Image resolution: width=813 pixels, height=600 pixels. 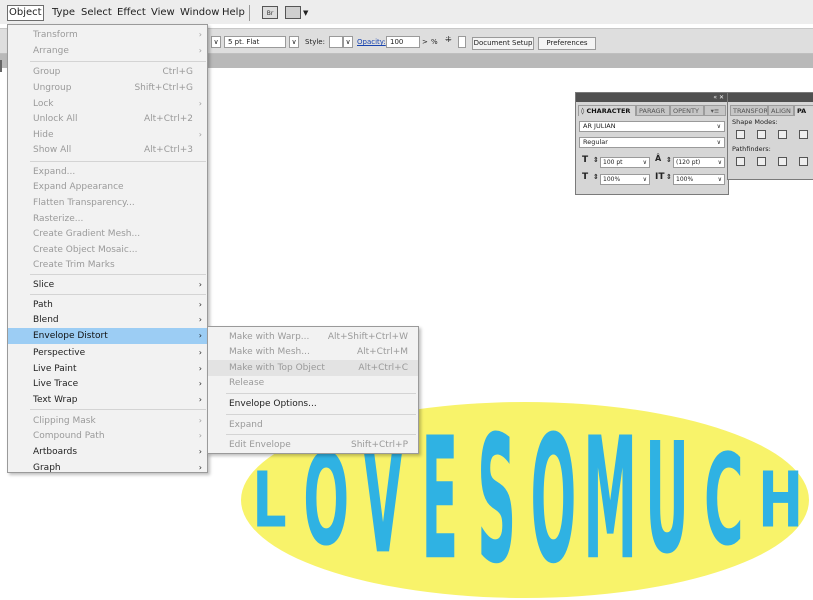 I want to click on vertical-scale-stepper-icon: ⇕, so click(x=596, y=177).